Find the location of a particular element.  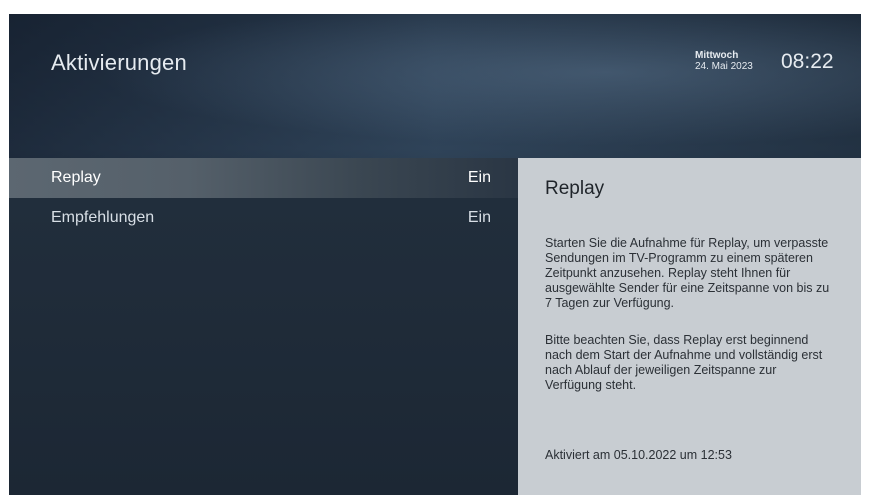

activation-timestamp: Aktiviert am 05.10.2022 um 12:53 is located at coordinates (638, 455).